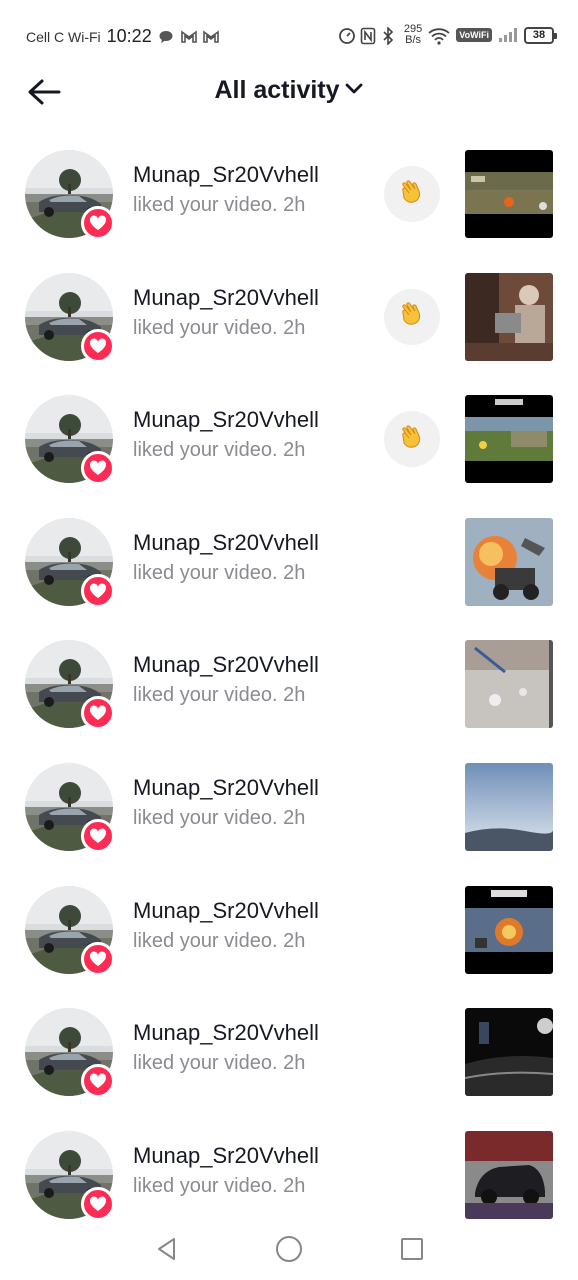  I want to click on battery-indicator: 38, so click(540, 35).